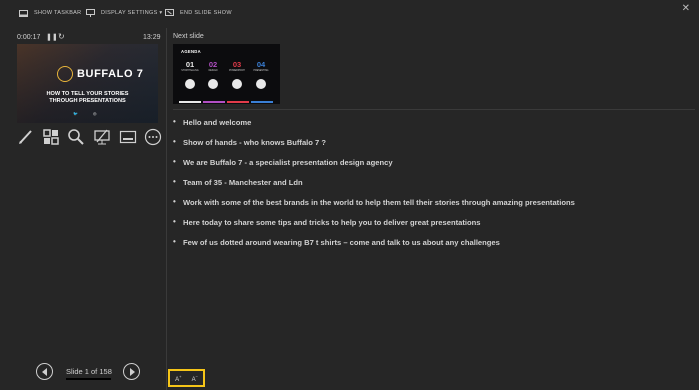 The image size is (699, 390). What do you see at coordinates (132, 13) in the screenshot?
I see `display-settings-label: DISPLAY SETTINGS ▾` at bounding box center [132, 13].